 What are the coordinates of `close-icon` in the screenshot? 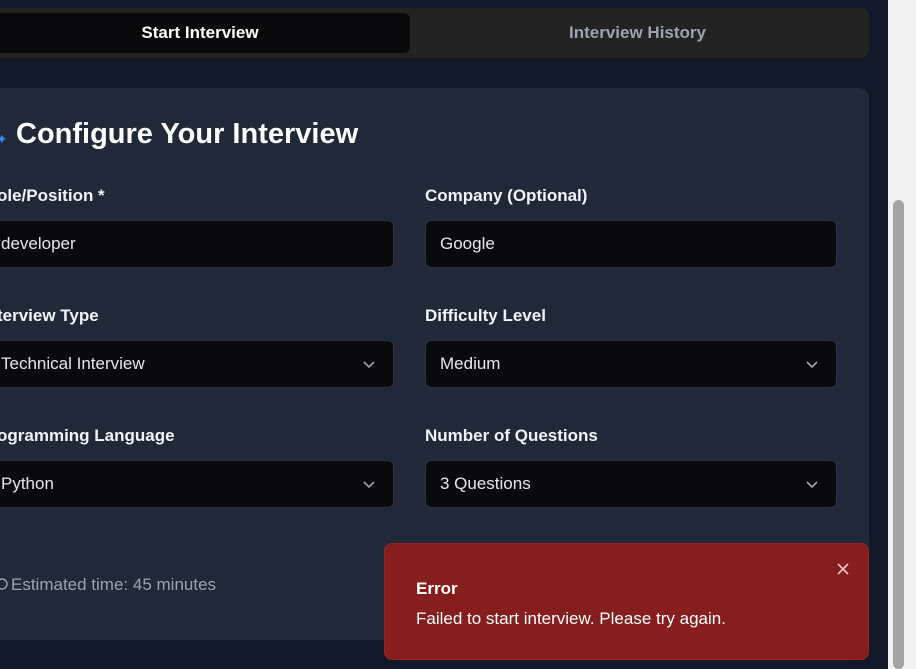 It's located at (843, 569).